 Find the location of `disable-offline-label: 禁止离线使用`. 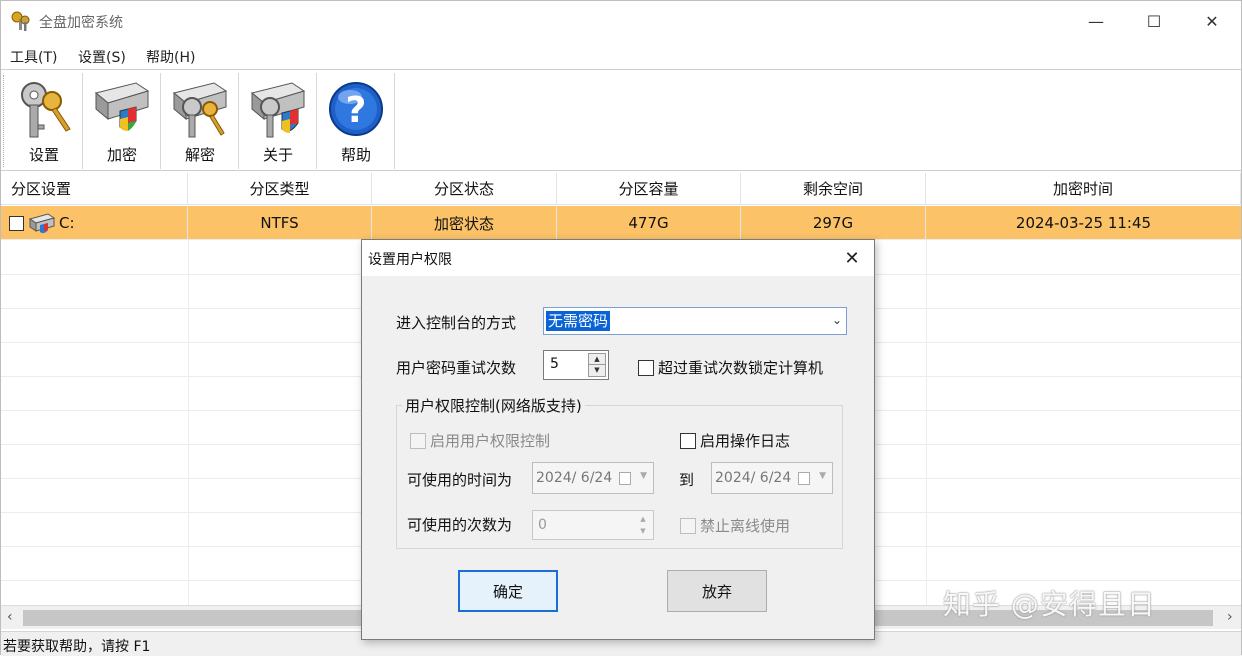

disable-offline-label: 禁止离线使用 is located at coordinates (745, 526).